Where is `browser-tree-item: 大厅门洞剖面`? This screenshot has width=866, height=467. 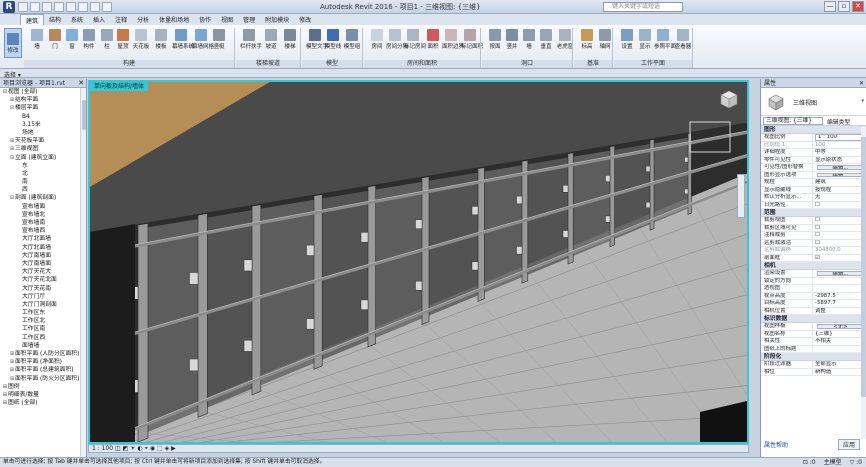
browser-tree-item: 大厅门洞剖面 is located at coordinates (43, 305).